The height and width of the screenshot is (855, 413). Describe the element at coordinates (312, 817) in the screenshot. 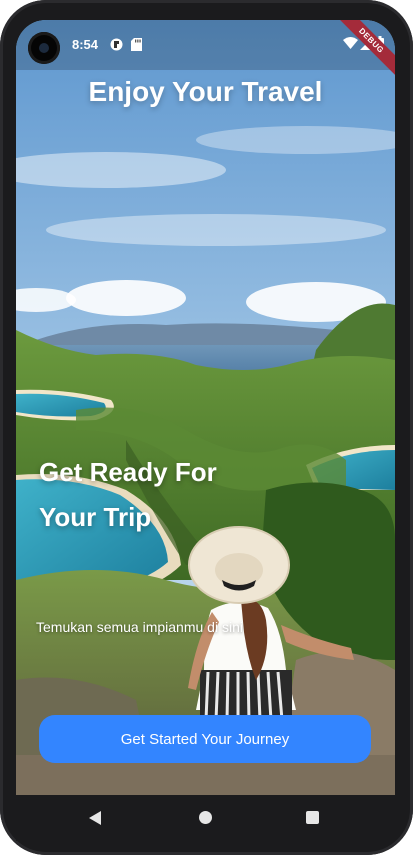

I see `recents-icon` at that location.